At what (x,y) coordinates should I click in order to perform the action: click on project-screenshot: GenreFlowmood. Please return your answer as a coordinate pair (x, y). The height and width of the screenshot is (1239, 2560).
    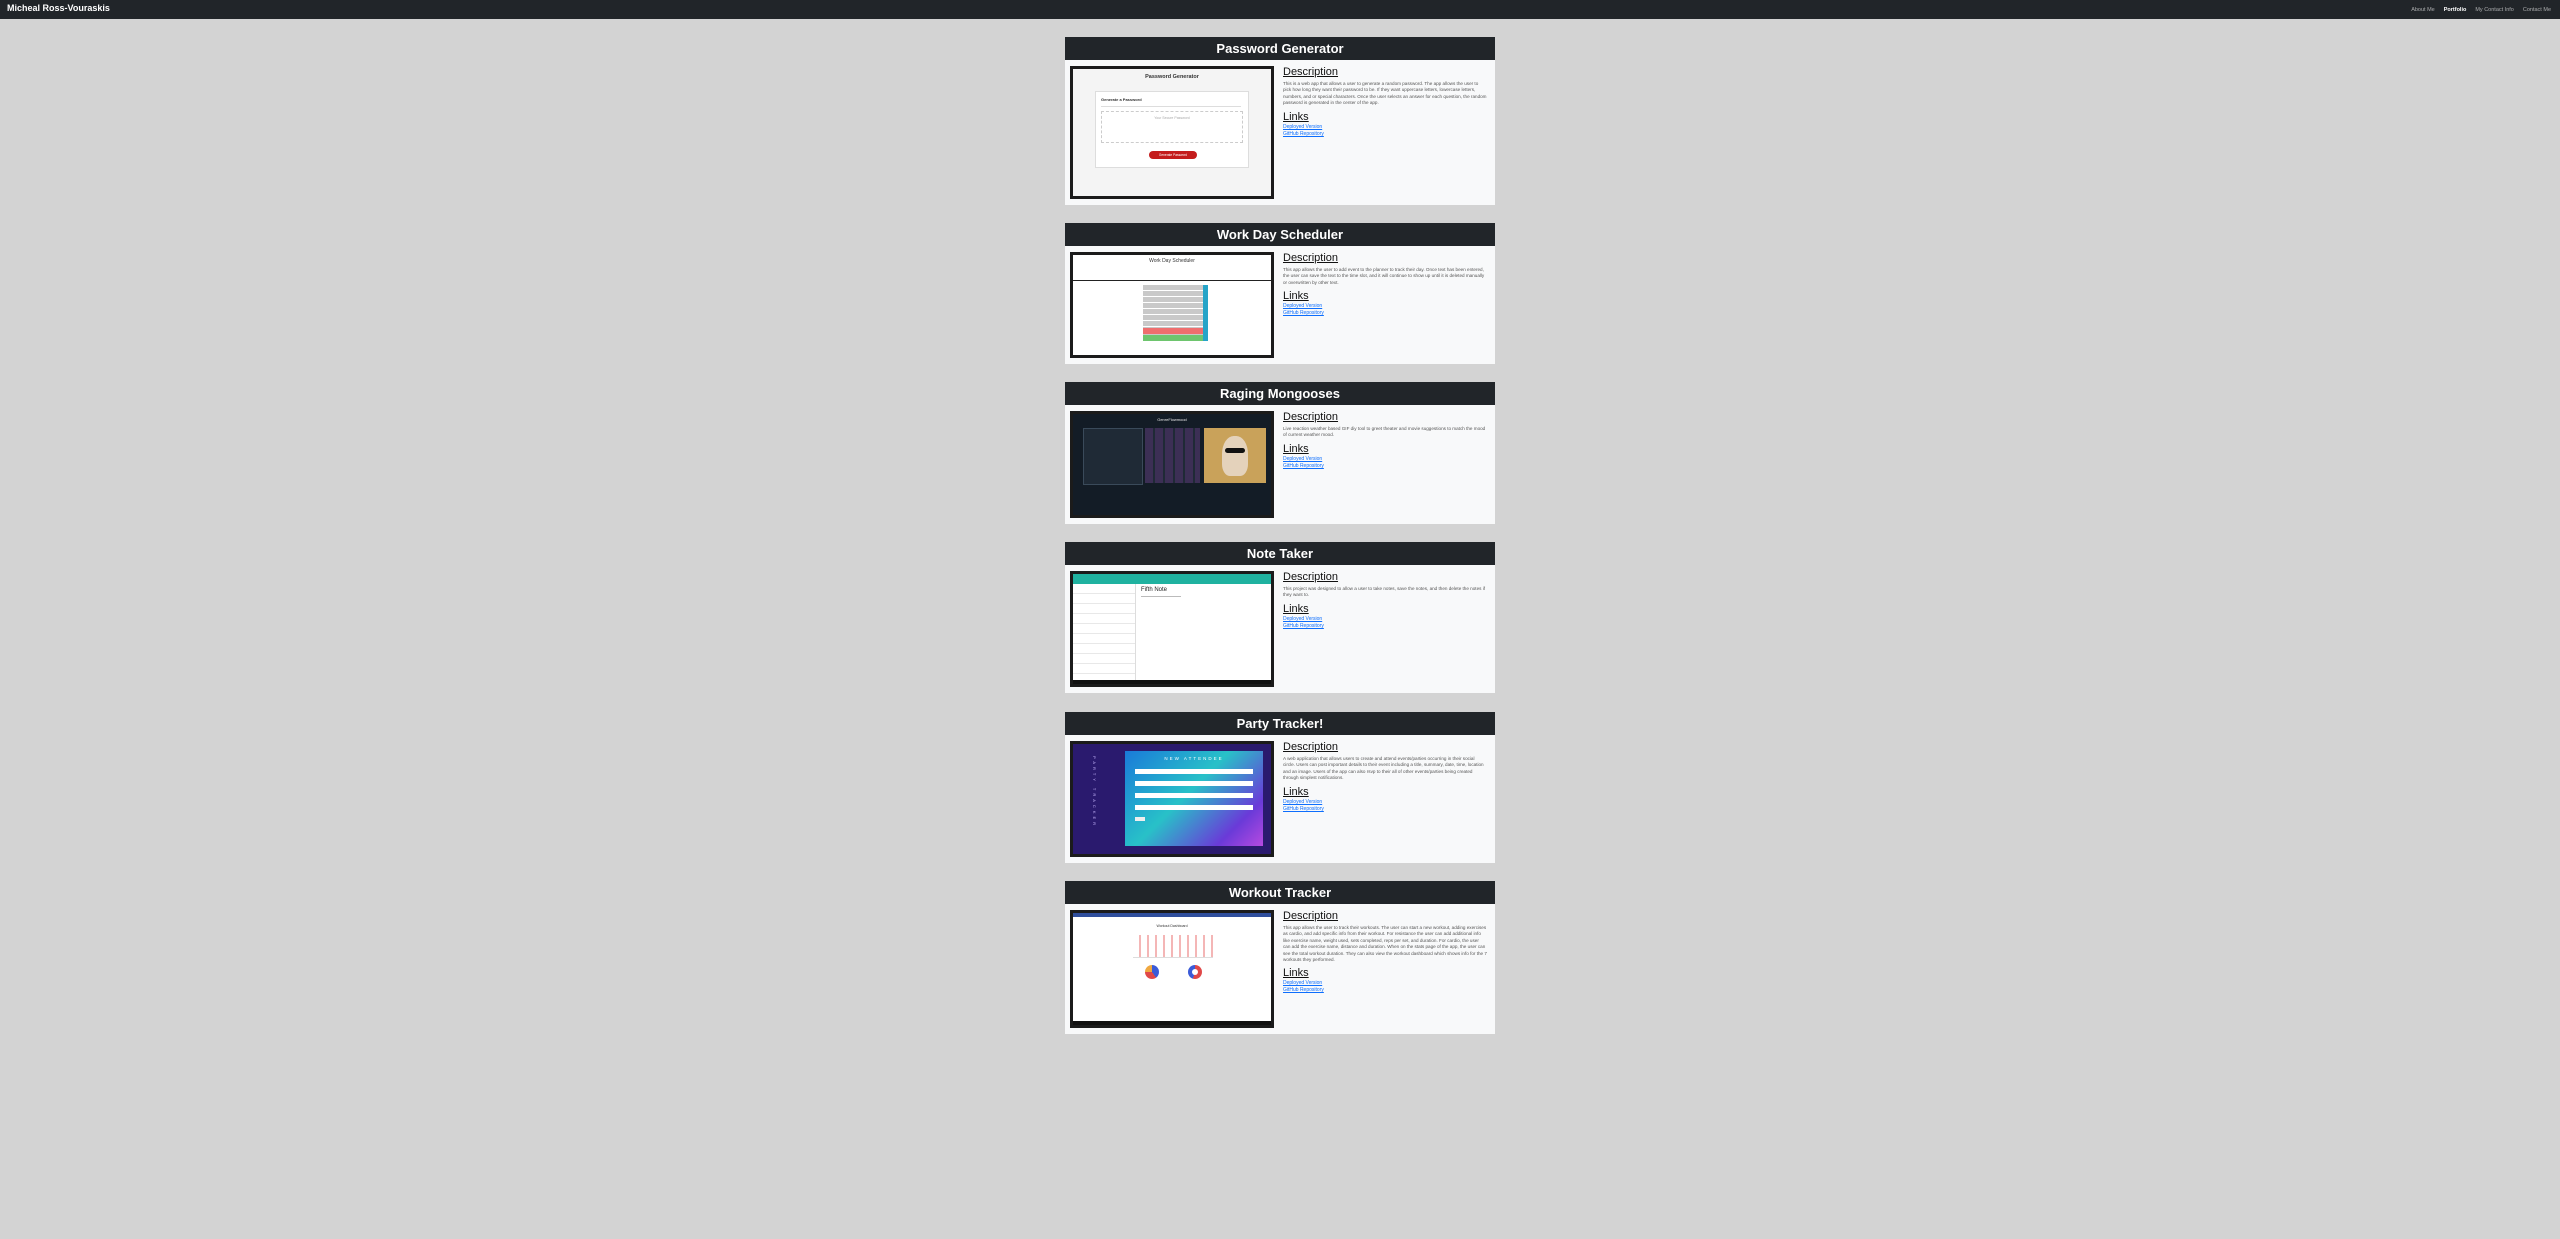
    Looking at the image, I should click on (1172, 464).